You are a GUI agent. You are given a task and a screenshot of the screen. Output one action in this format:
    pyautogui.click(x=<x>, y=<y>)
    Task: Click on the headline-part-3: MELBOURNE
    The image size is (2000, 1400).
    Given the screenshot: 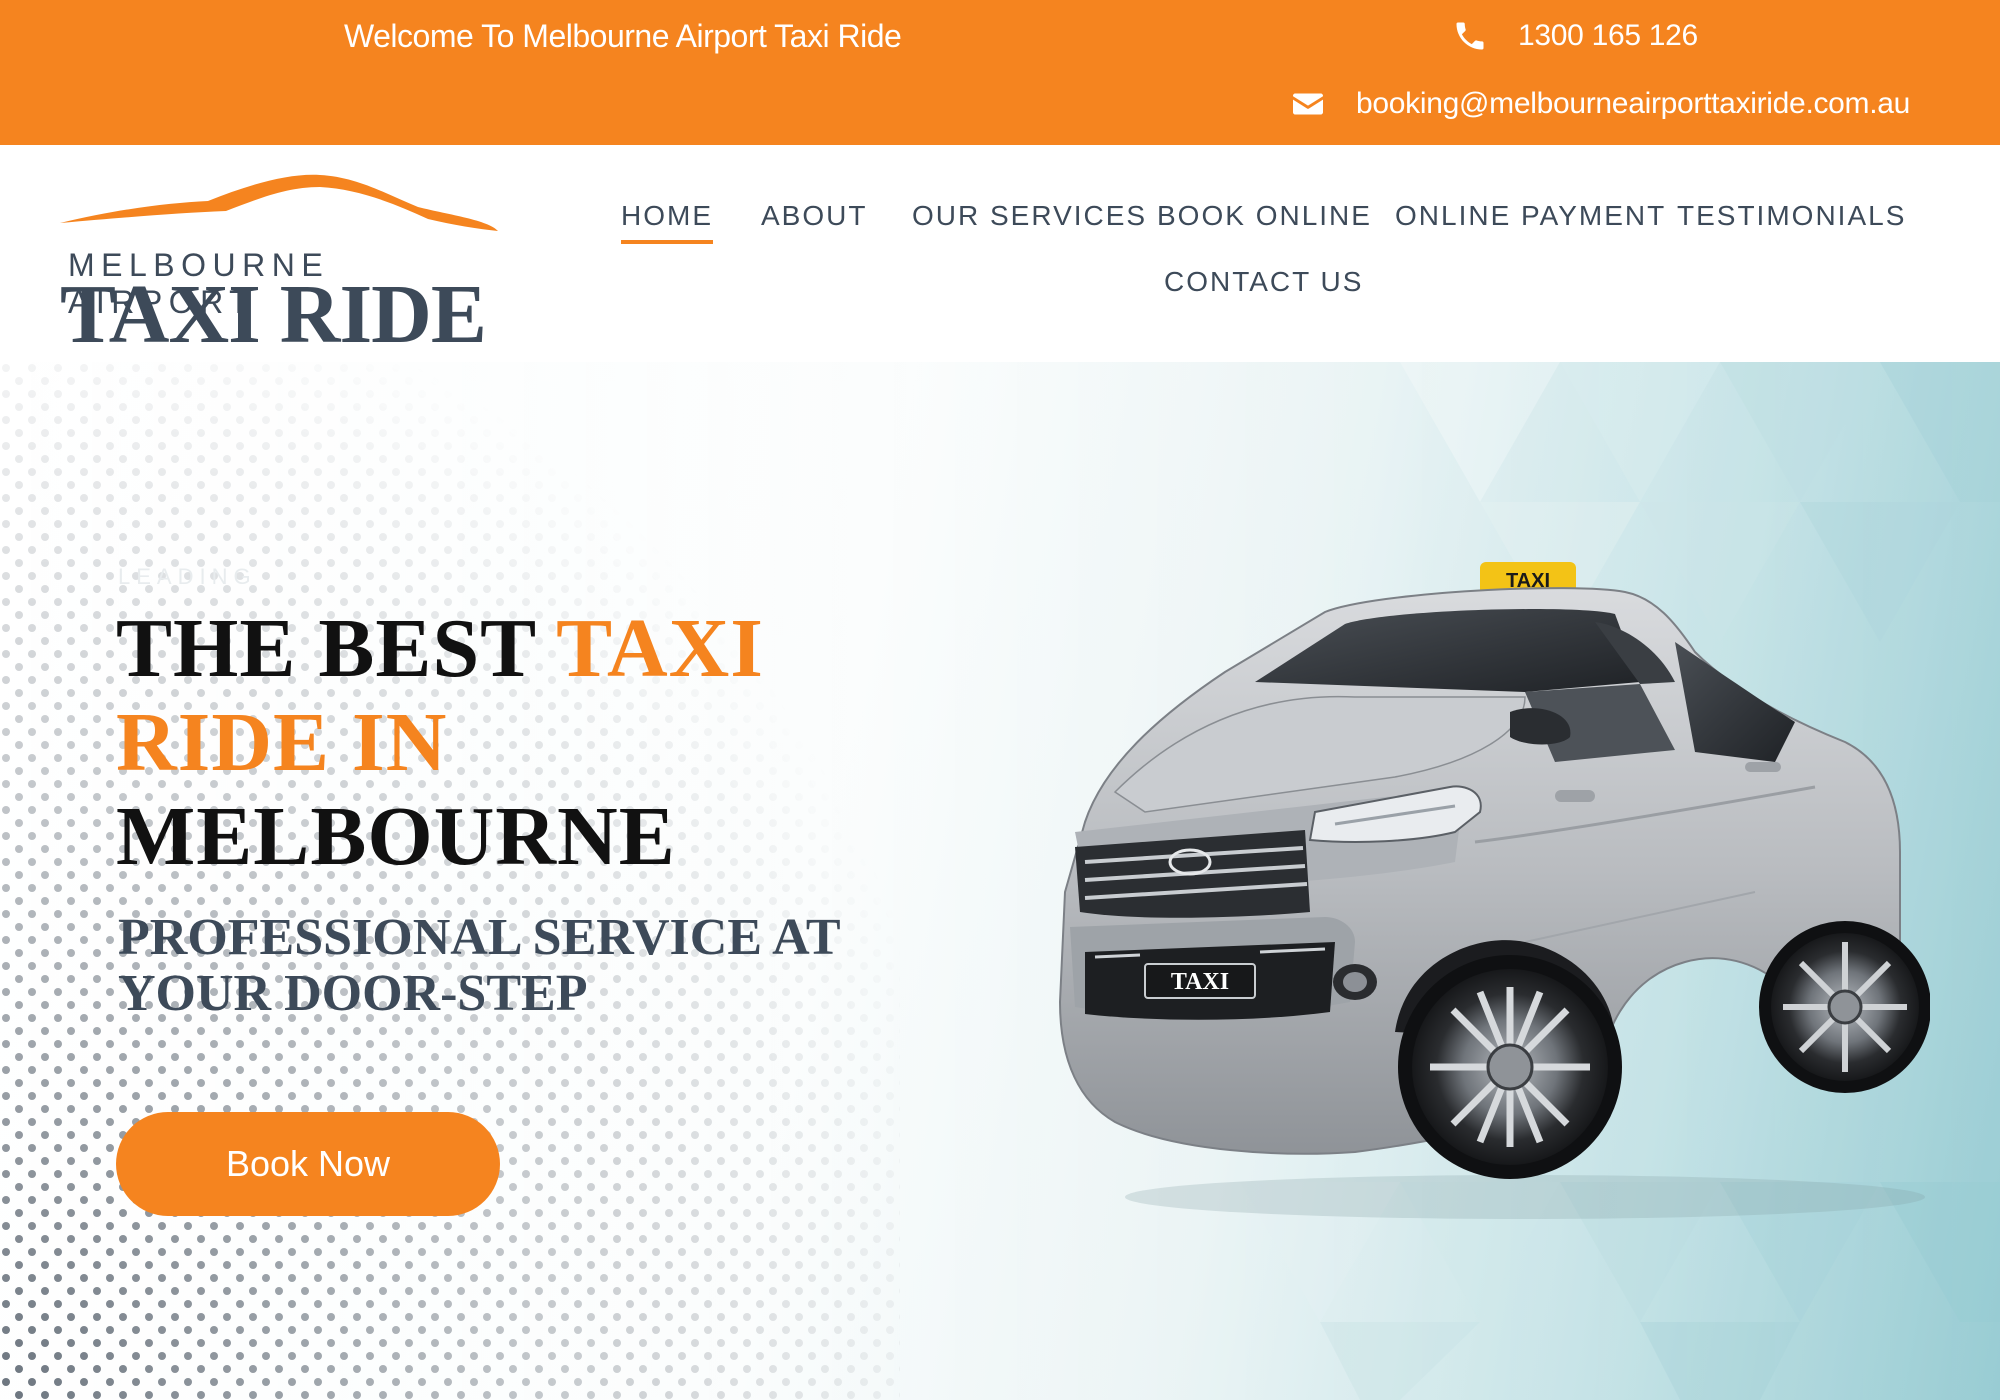 What is the action you would take?
    pyautogui.click(x=396, y=836)
    